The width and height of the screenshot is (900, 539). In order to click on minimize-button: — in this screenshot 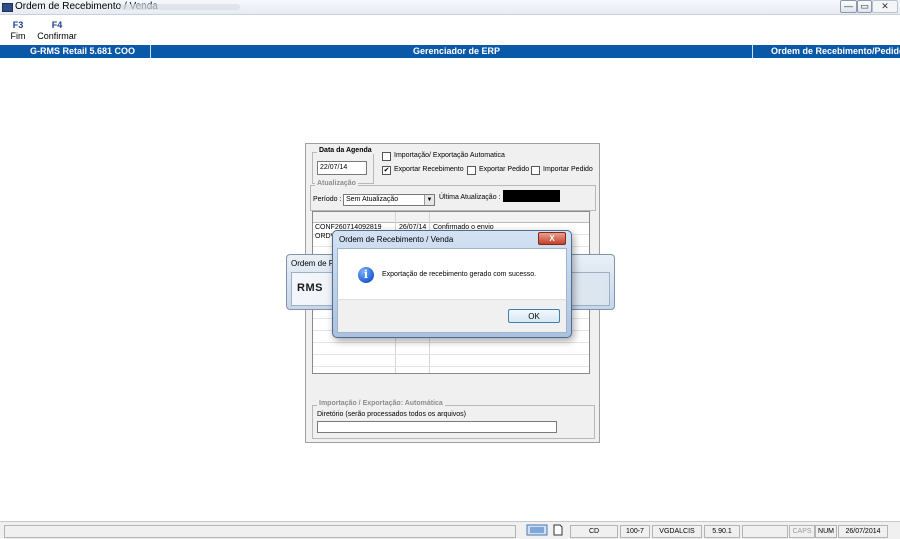, I will do `click(848, 6)`.